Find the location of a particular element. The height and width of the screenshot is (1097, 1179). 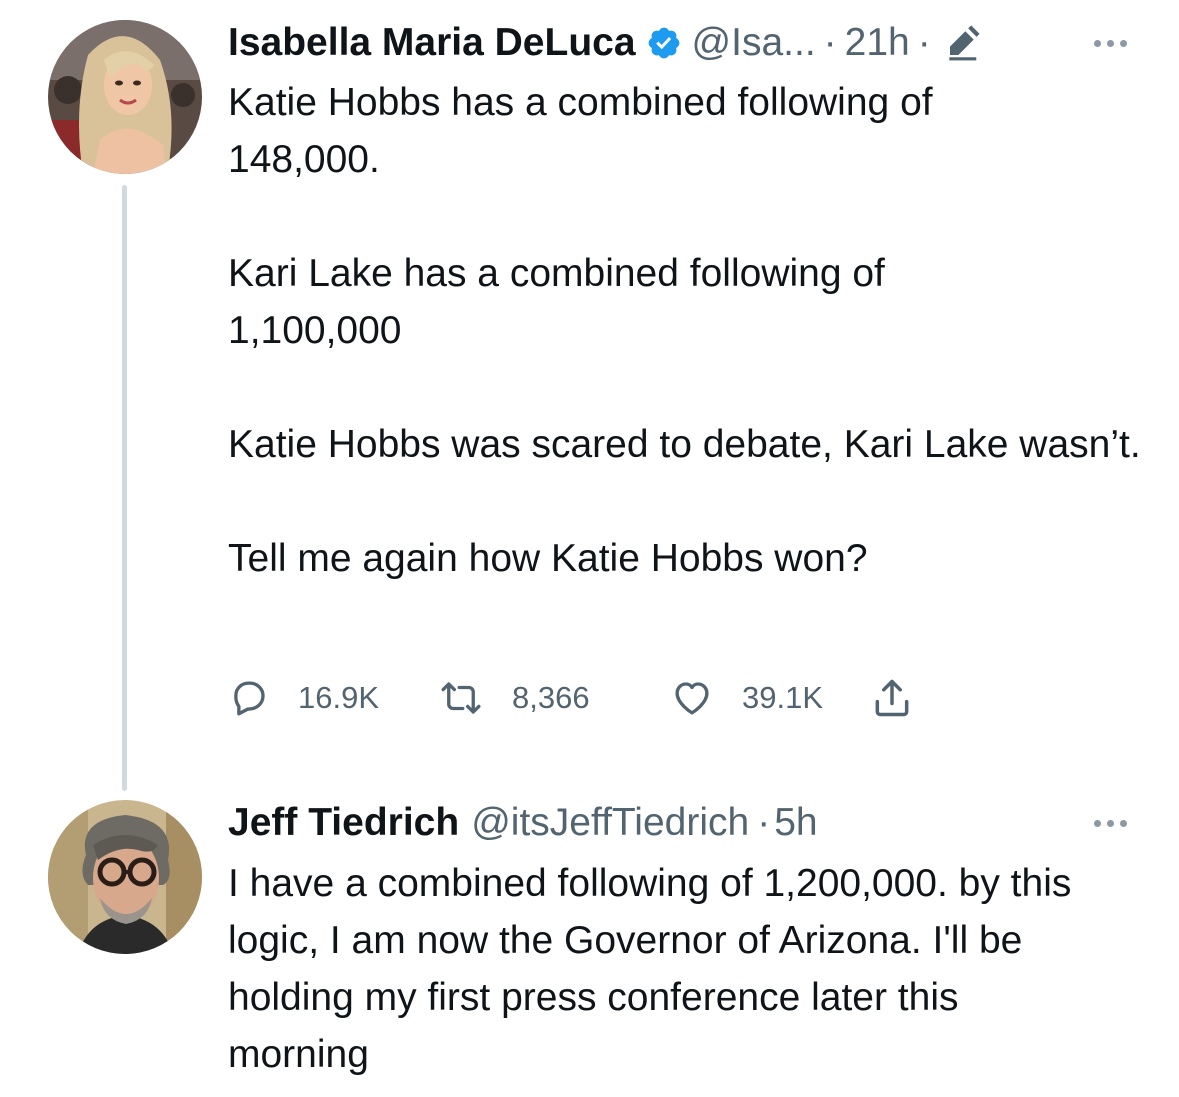

woman-portrait-avatar-icon is located at coordinates (125, 97).